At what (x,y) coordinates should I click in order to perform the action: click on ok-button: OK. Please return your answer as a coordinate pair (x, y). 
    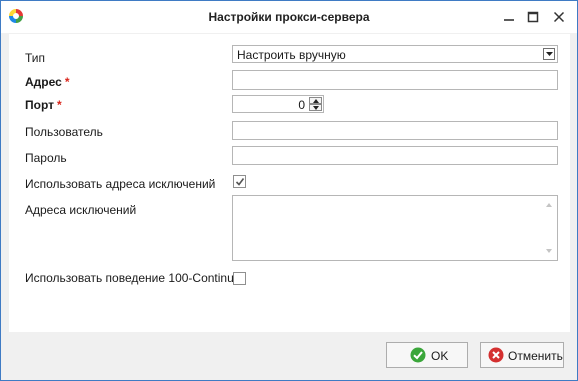
    Looking at the image, I should click on (427, 355).